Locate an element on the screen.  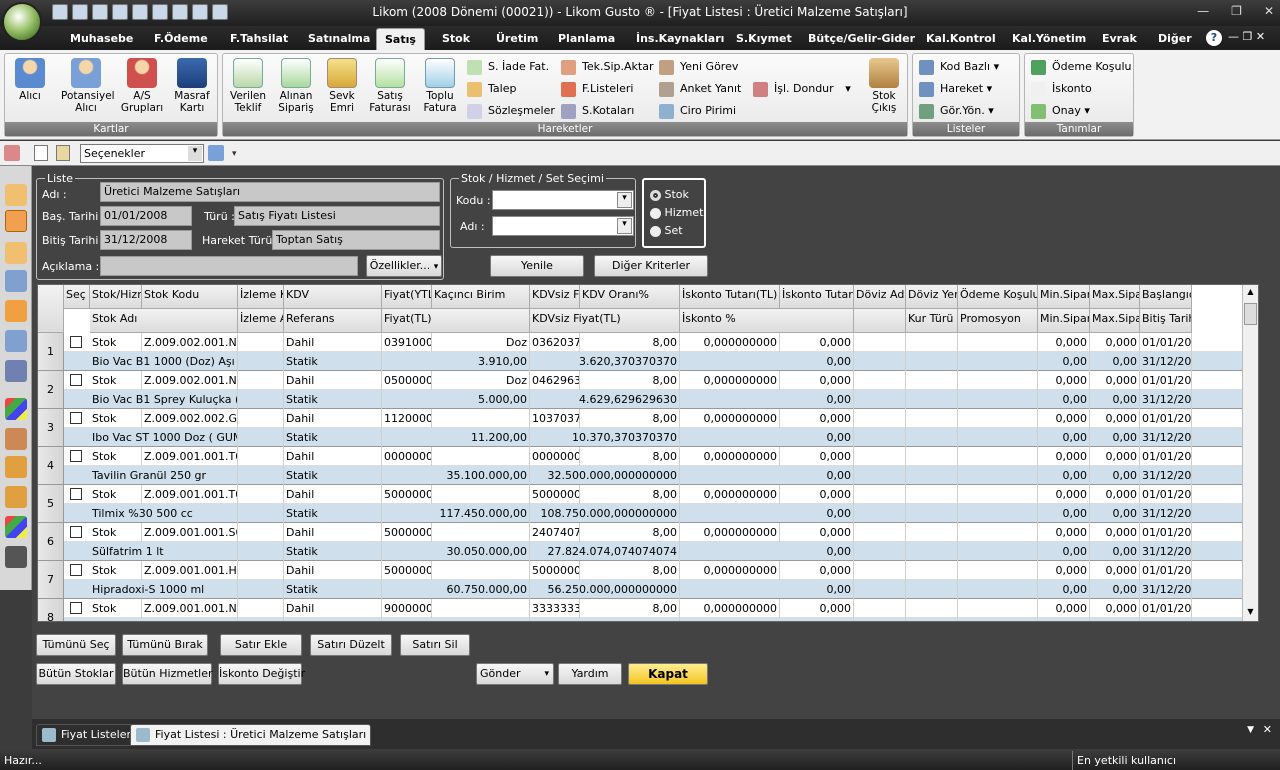
grid-cell: 01/01/200 is located at coordinates (1166, 418).